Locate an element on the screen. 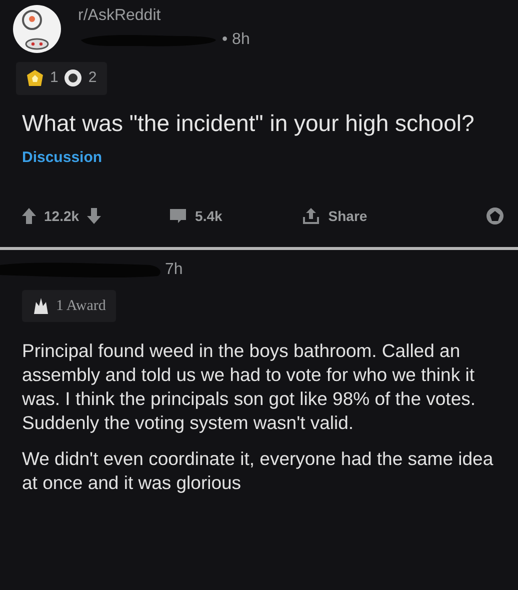 The height and width of the screenshot is (590, 518). downvote-icon is located at coordinates (94, 216).